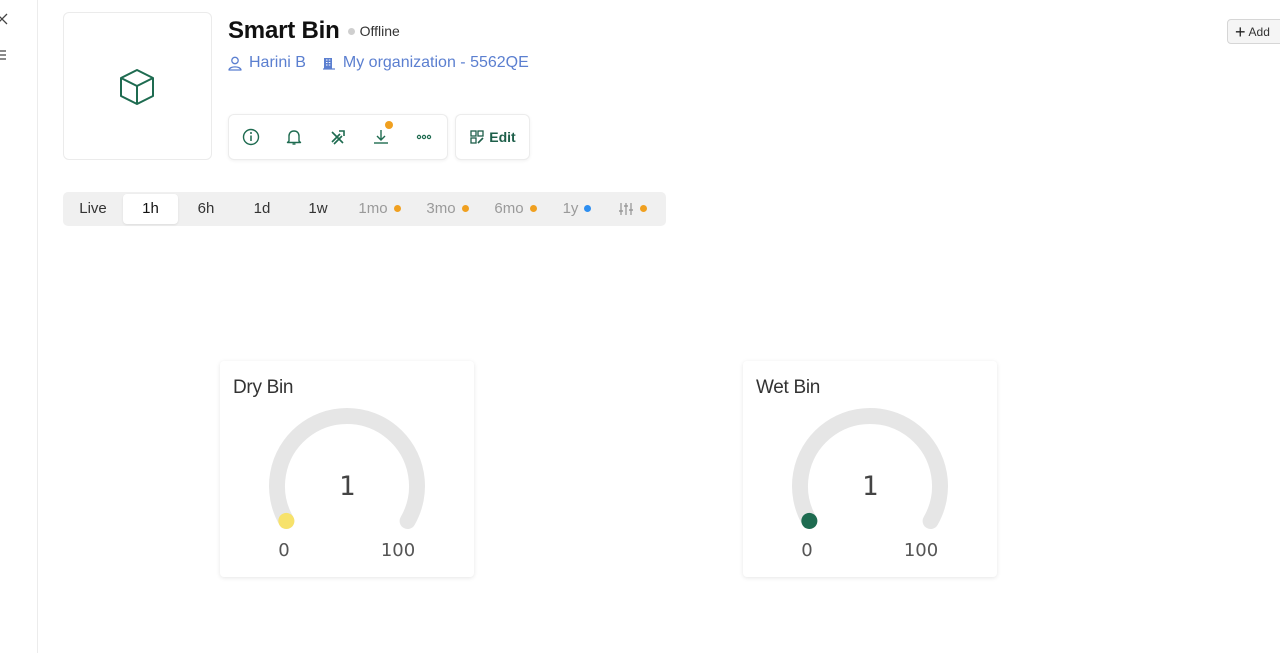 Image resolution: width=1280 pixels, height=653 pixels. I want to click on range-tab-1mo: 1mo, so click(379, 209).